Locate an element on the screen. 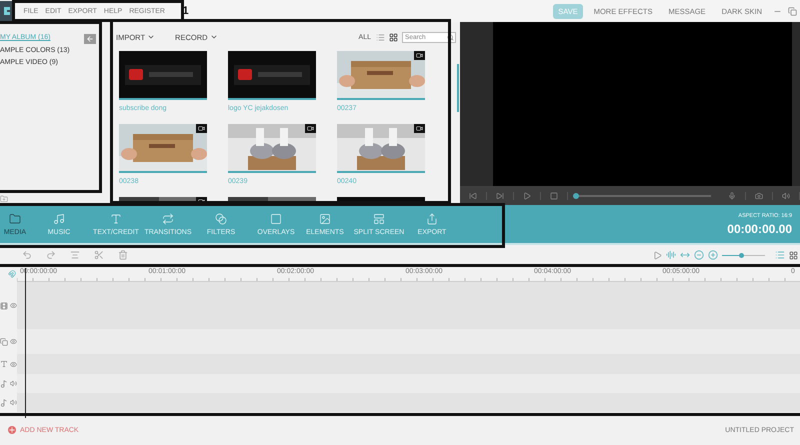  overlay-icon is located at coordinates (276, 218).